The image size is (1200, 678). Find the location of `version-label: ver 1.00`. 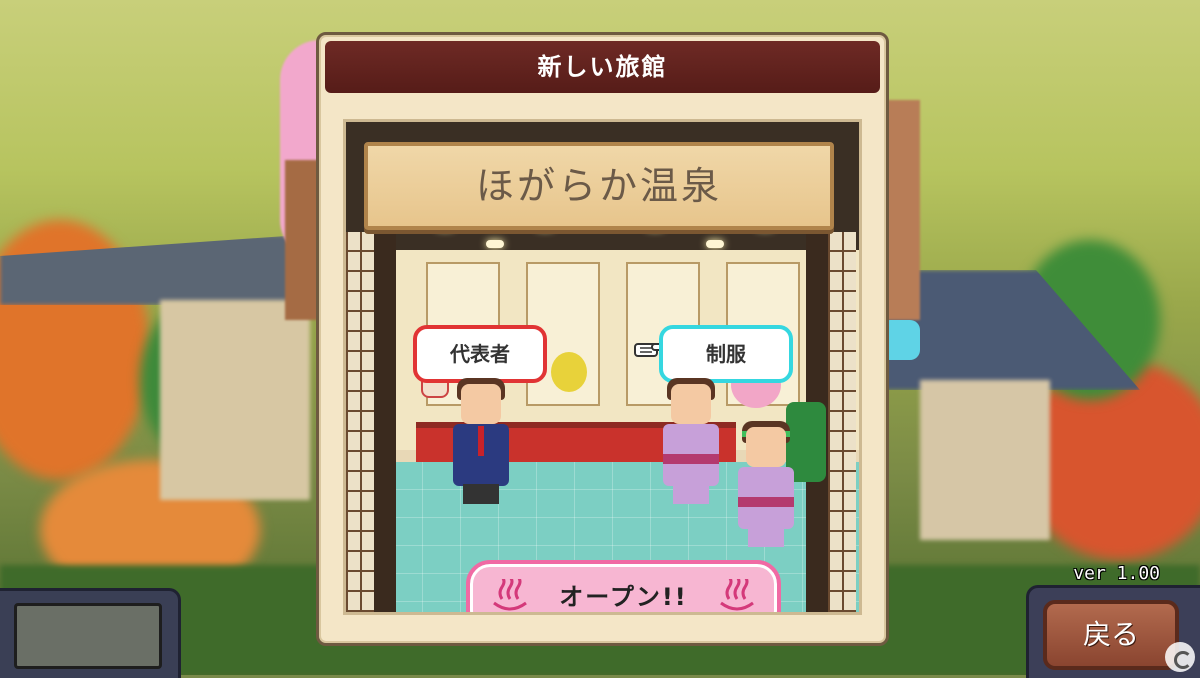

version-label: ver 1.00 is located at coordinates (1116, 573).